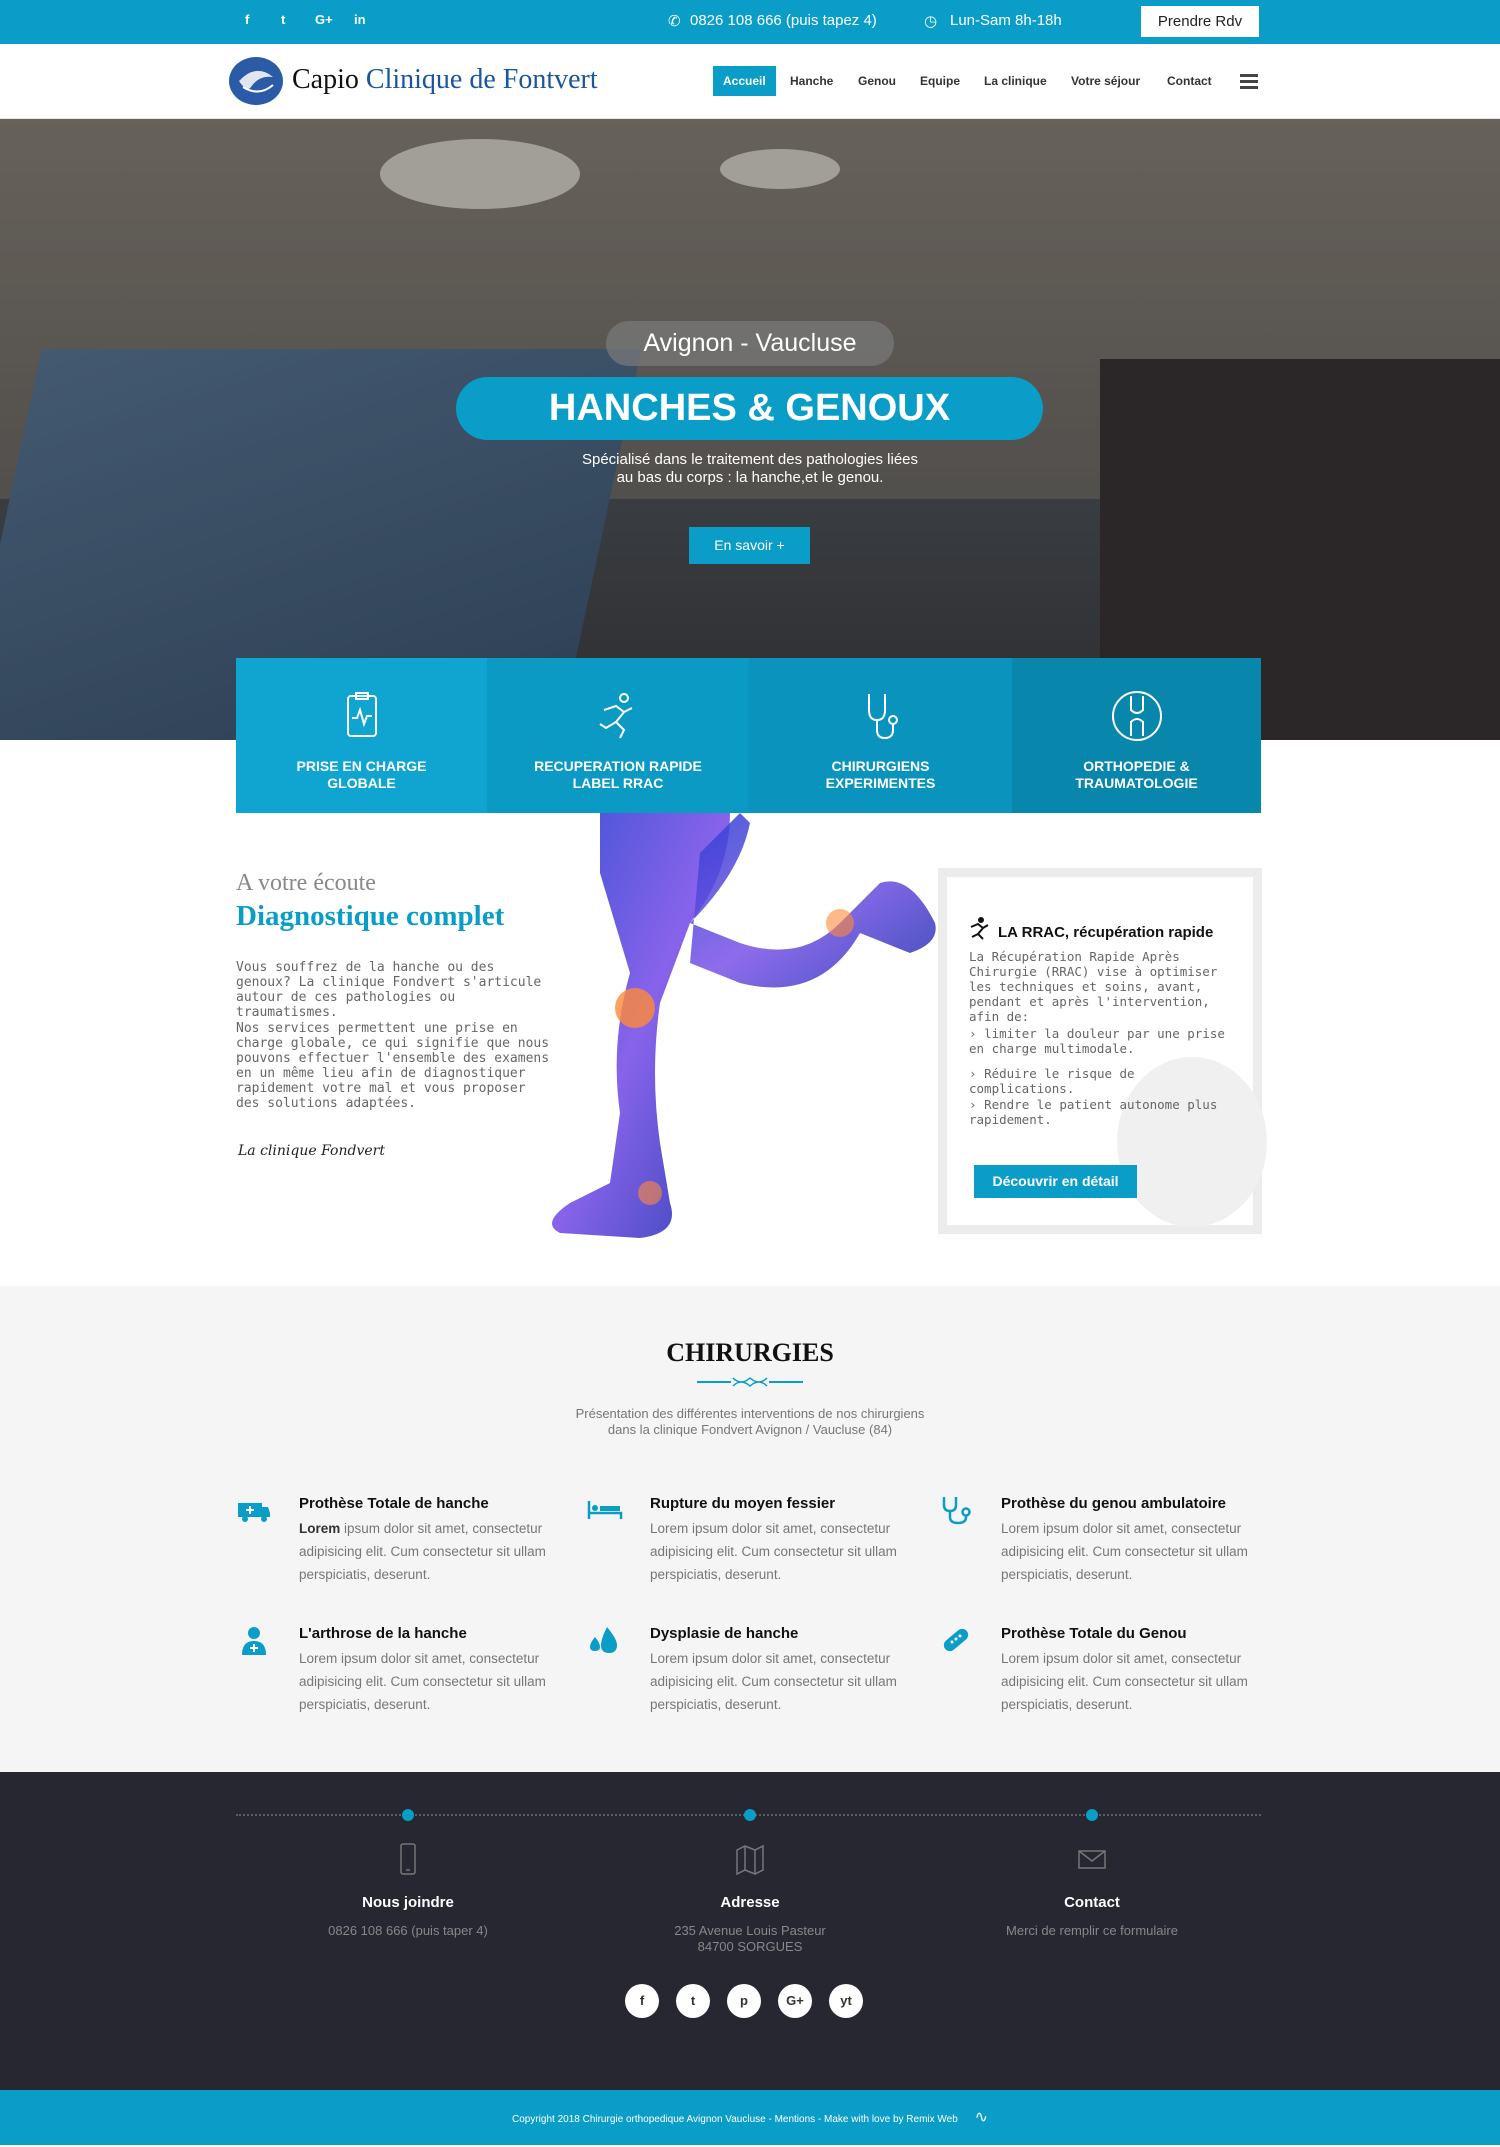 This screenshot has height=2147, width=1500. What do you see at coordinates (370, 916) in the screenshot?
I see `about-heading: Diagnostique complet` at bounding box center [370, 916].